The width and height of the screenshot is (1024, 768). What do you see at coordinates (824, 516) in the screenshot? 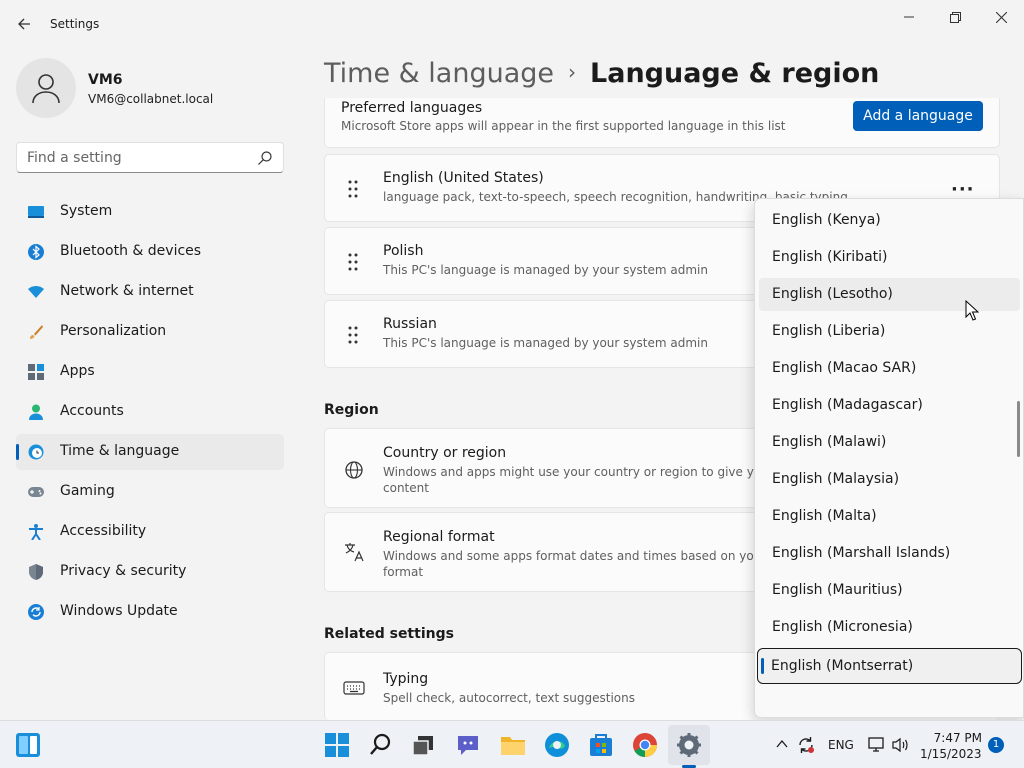
I see `dropdown-option-label: English (Malta)` at bounding box center [824, 516].